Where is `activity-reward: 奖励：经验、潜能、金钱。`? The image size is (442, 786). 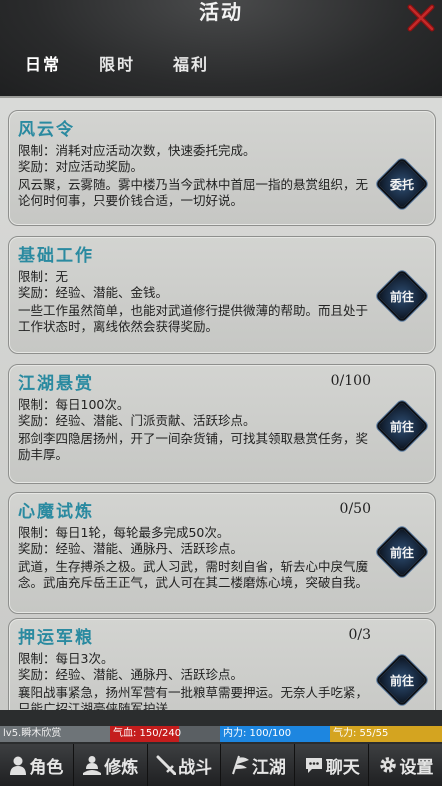 activity-reward: 奖励：经验、潜能、金钱。 is located at coordinates (93, 292).